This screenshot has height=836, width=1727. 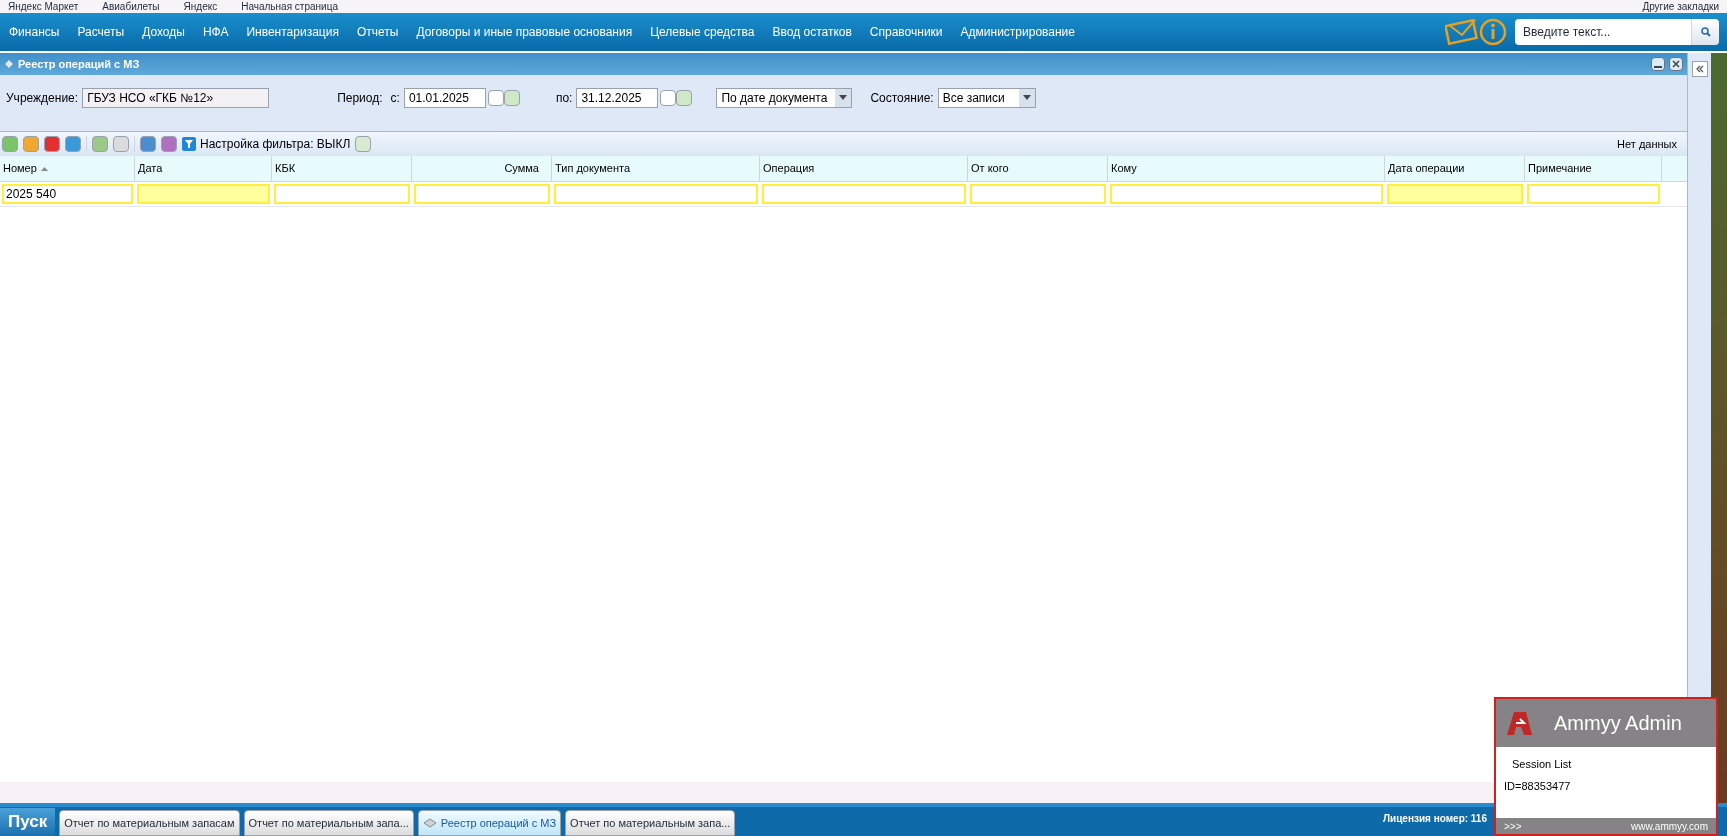 I want to click on menu-item: НФА, so click(x=215, y=32).